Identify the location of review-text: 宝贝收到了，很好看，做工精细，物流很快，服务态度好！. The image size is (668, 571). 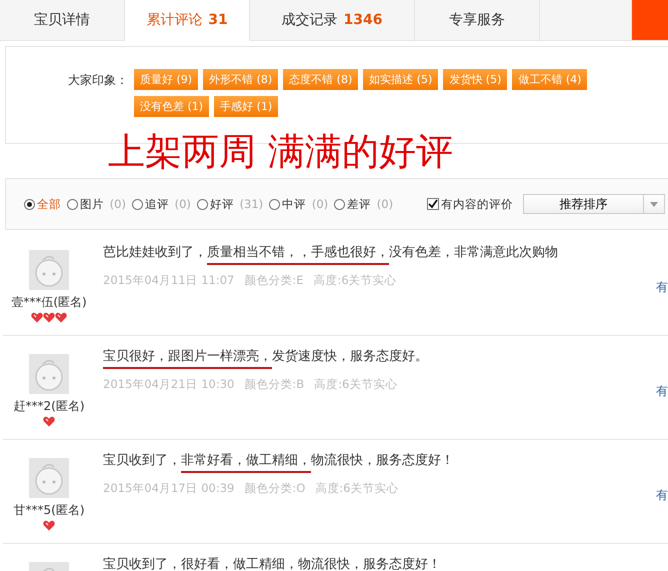
(272, 563).